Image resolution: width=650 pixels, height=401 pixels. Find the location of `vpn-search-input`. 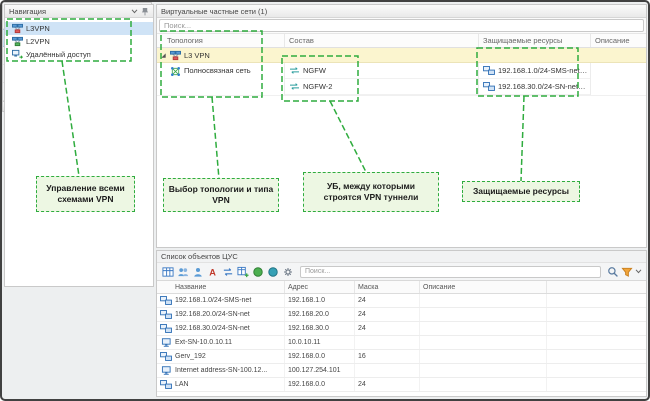

vpn-search-input is located at coordinates (401, 25).